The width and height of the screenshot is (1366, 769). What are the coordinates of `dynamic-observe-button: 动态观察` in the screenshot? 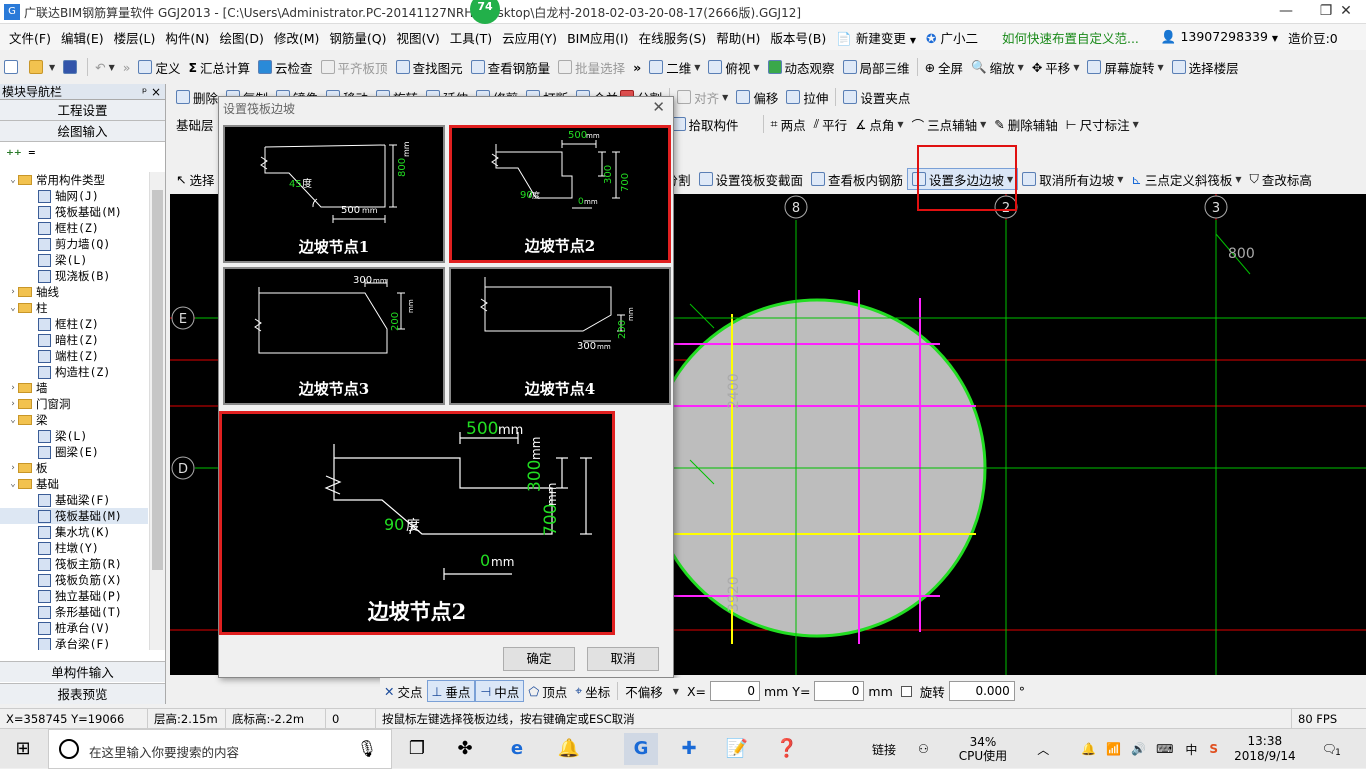 It's located at (801, 67).